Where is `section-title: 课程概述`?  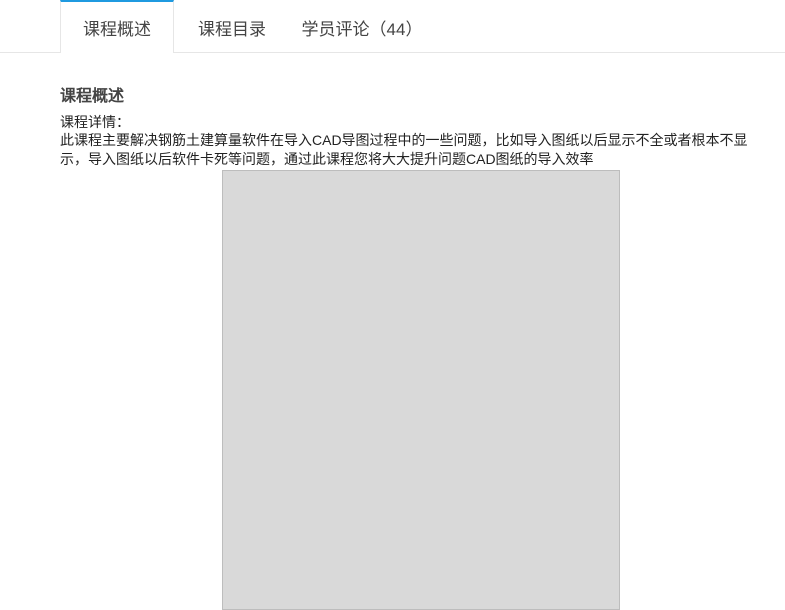 section-title: 课程概述 is located at coordinates (92, 96).